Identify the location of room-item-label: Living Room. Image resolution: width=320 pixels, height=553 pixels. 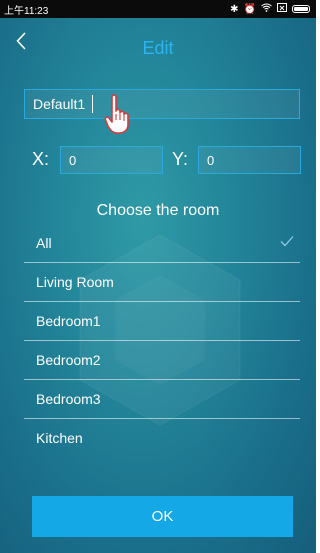
(75, 282).